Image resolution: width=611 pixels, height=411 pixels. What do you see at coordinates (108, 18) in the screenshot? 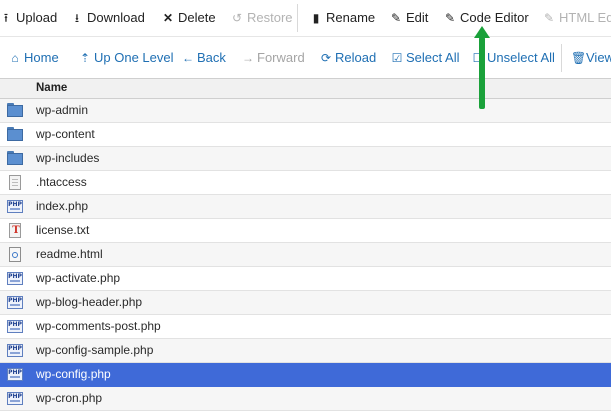
I see `download-button: ⭳ Download` at bounding box center [108, 18].